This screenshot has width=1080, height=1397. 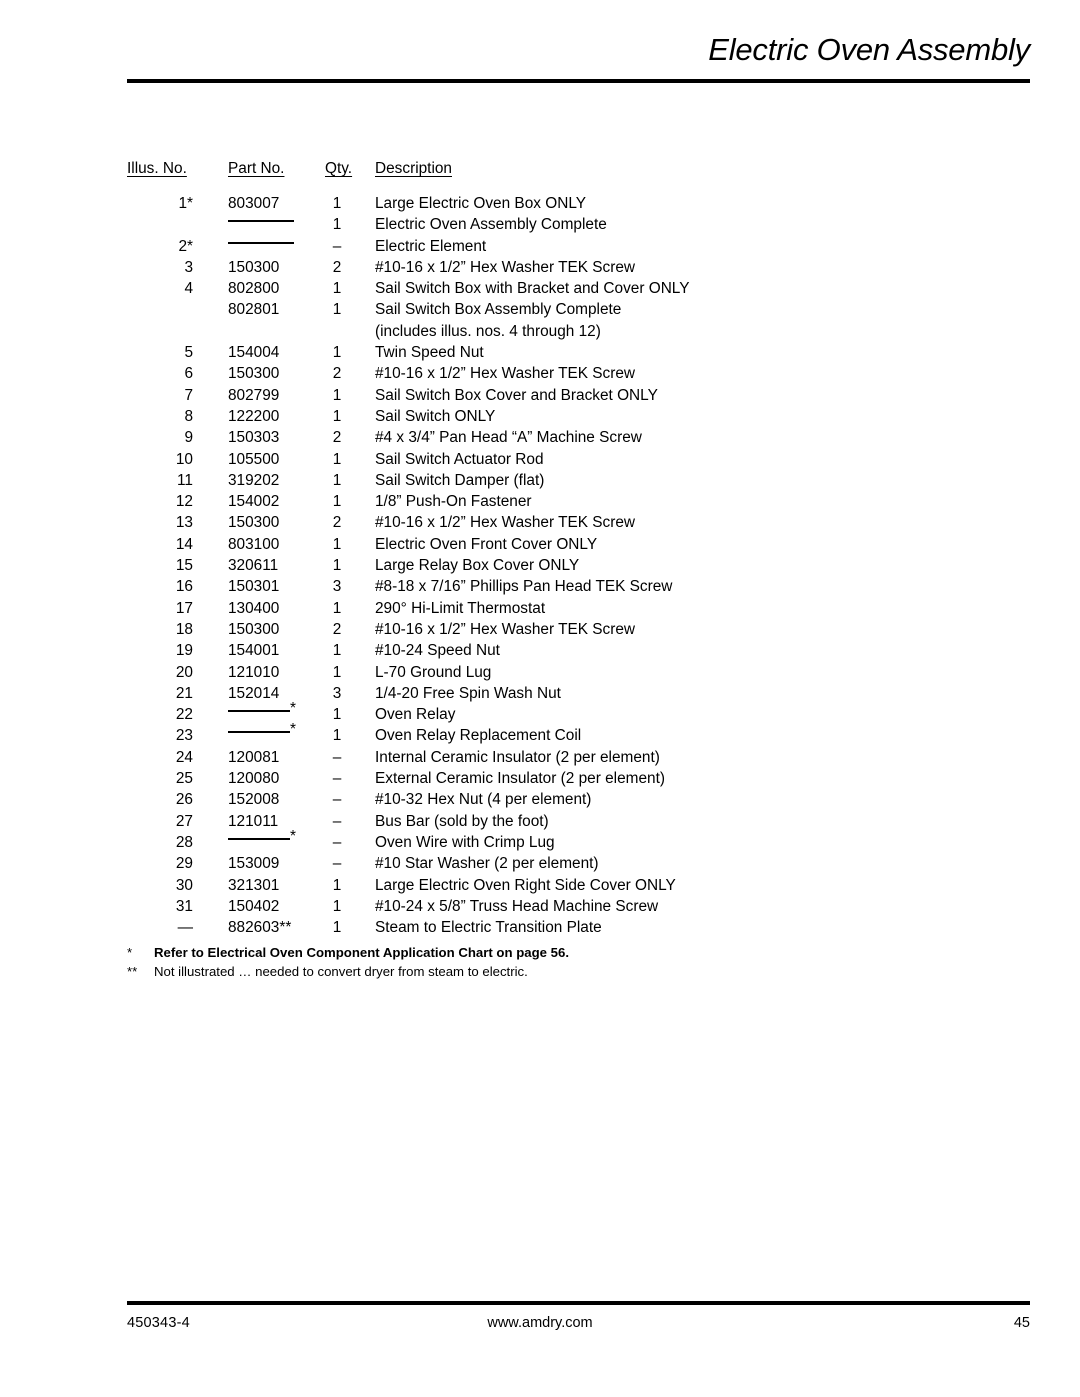 I want to click on cell-illus-no: 1*, so click(x=185, y=203).